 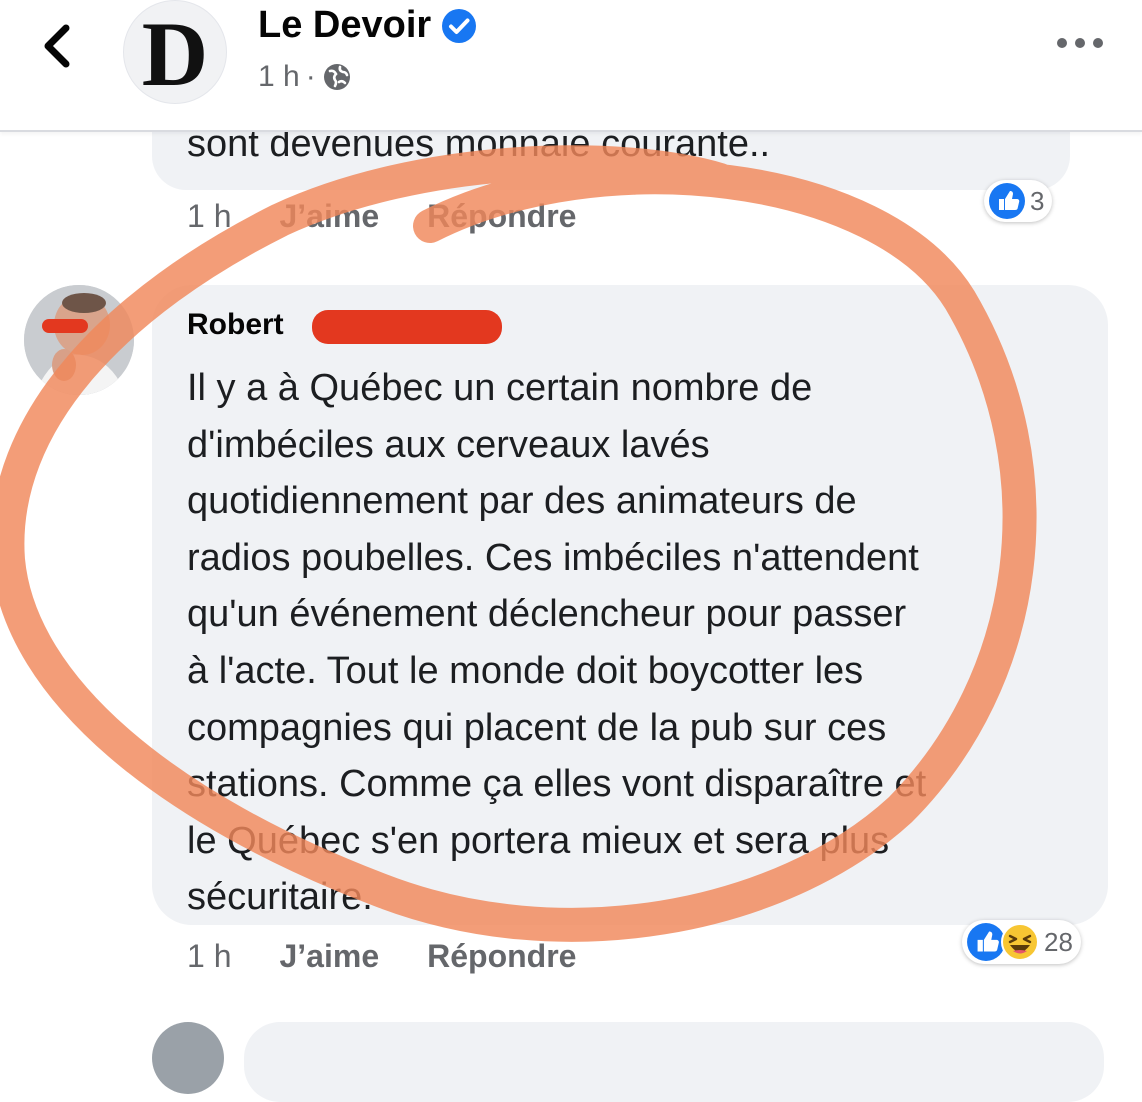 I want to click on haha-reaction-icon, so click(x=1020, y=942).